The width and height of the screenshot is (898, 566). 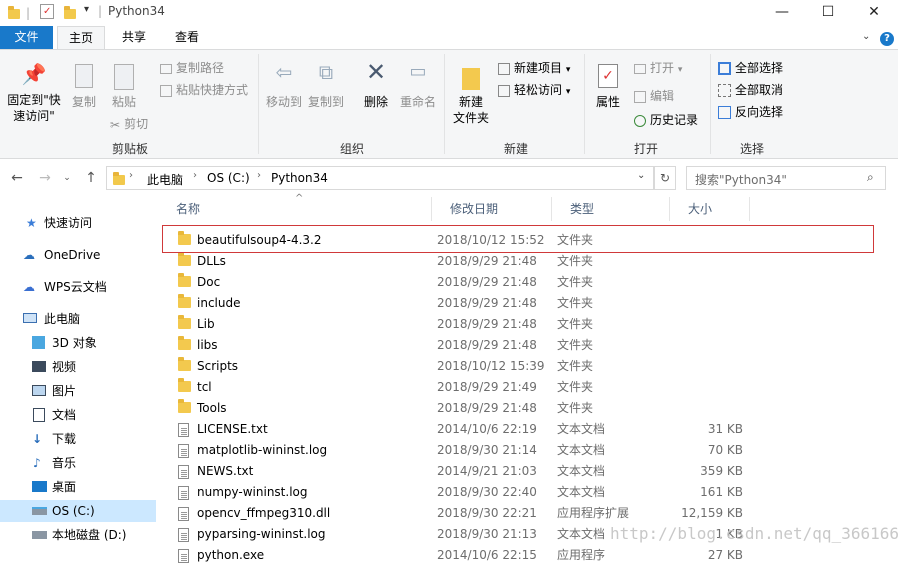 I want to click on invert-selection-button: 反向选择, so click(x=750, y=112).